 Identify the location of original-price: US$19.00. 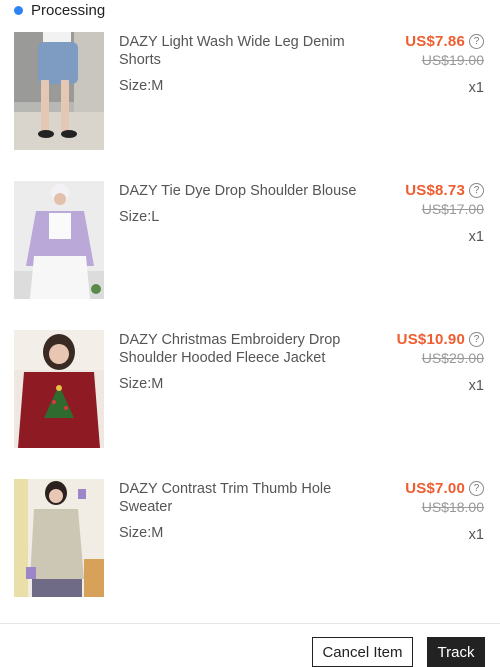
(452, 60).